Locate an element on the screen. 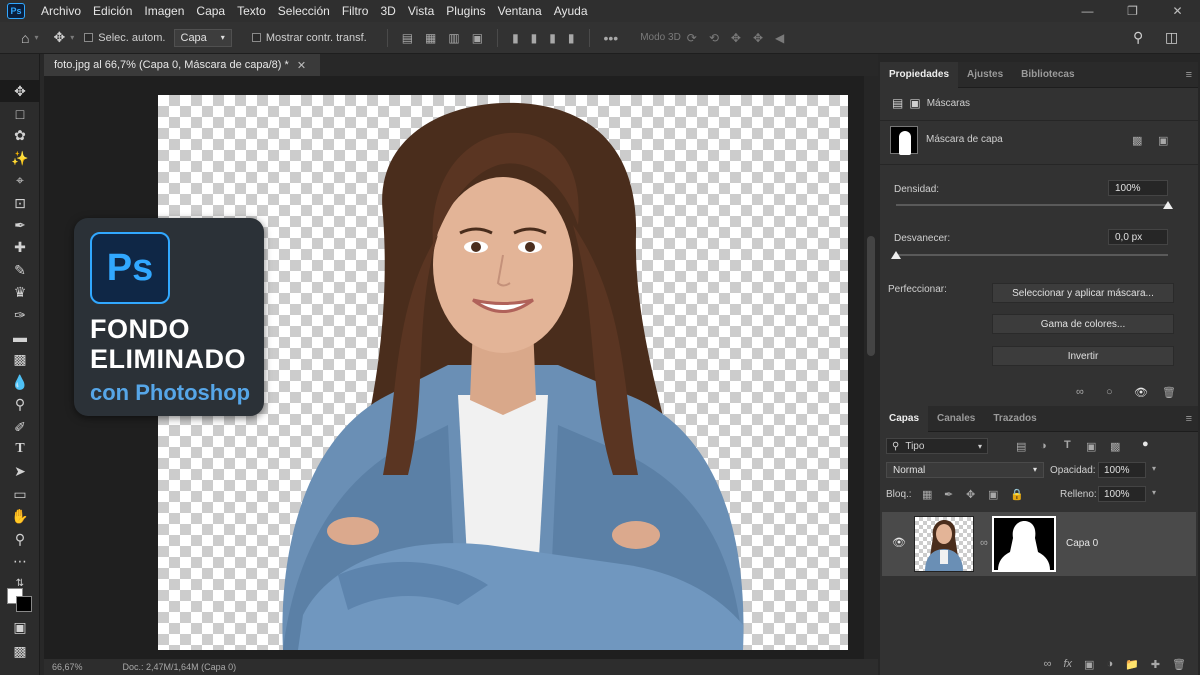  tab-libraries: Bibliotecas is located at coordinates (1047, 75).